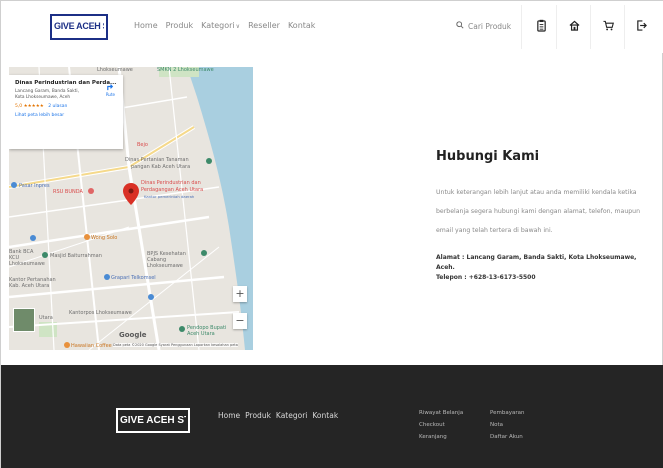 This screenshot has width=663, height=468. What do you see at coordinates (100, 313) in the screenshot?
I see `map-label: Kantorpos Lhokseumawe` at bounding box center [100, 313].